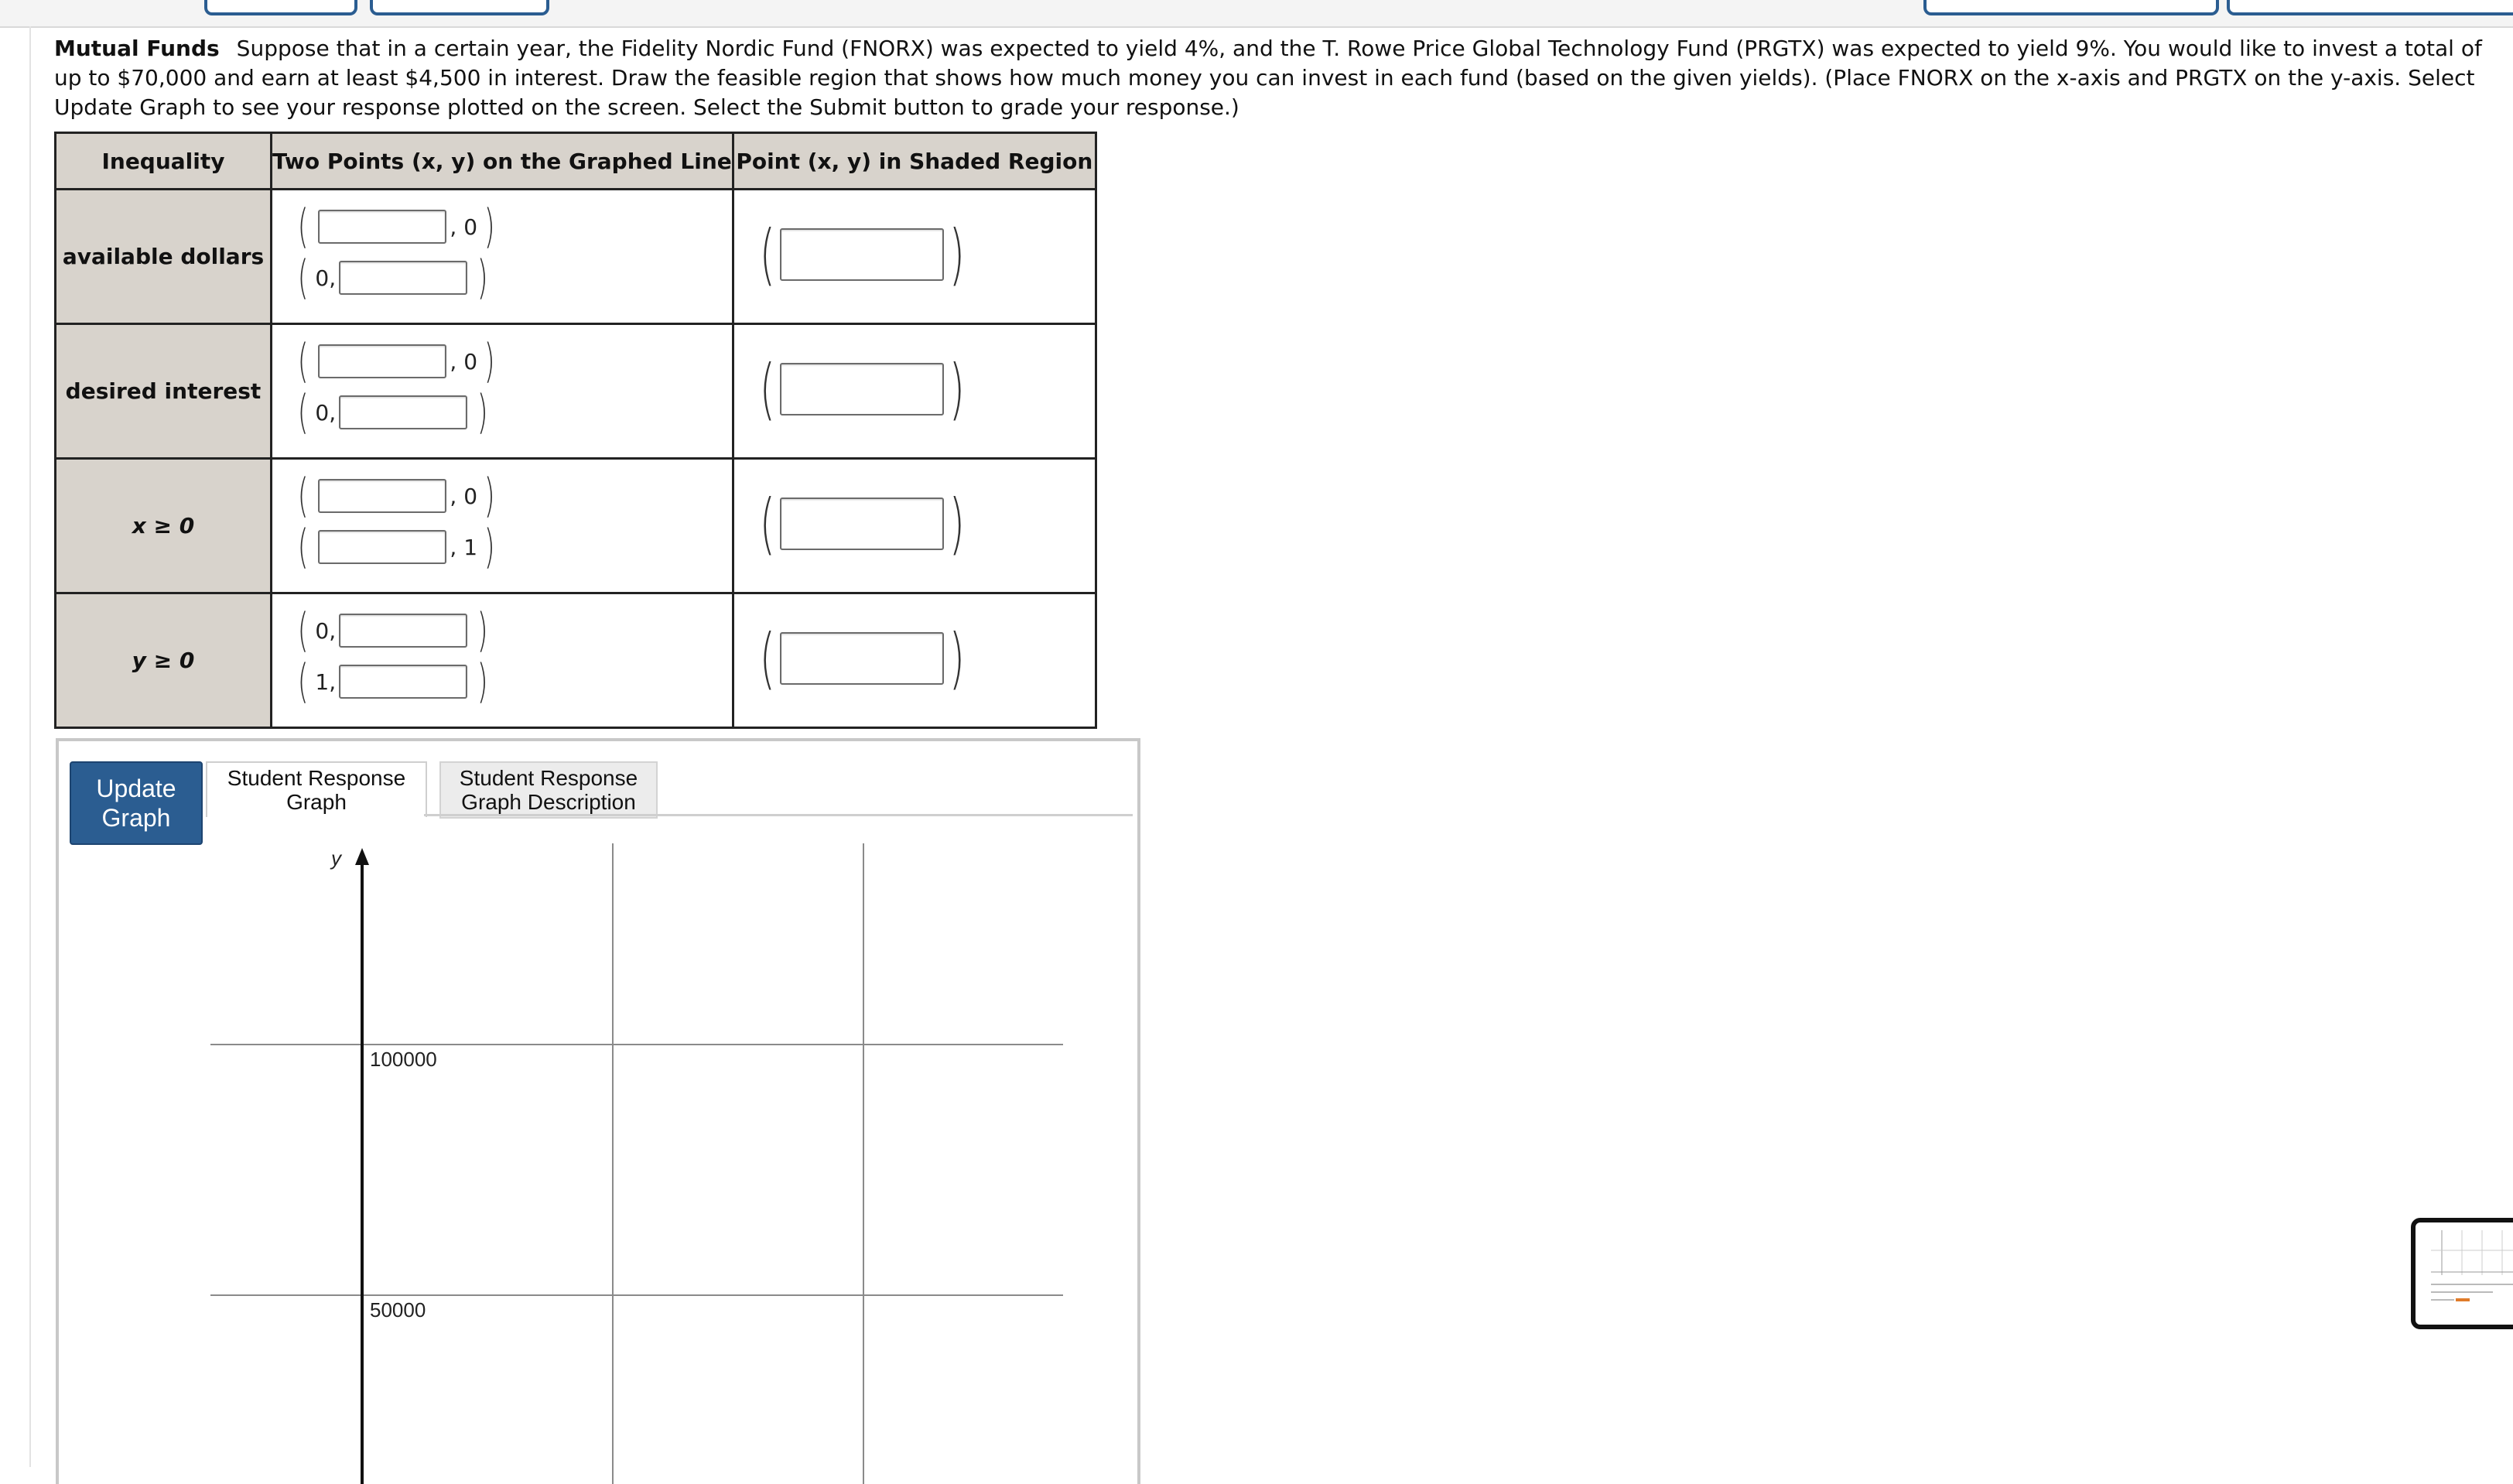 This screenshot has height=1484, width=2513. I want to click on point-2: ( , 1 ), so click(396, 547).